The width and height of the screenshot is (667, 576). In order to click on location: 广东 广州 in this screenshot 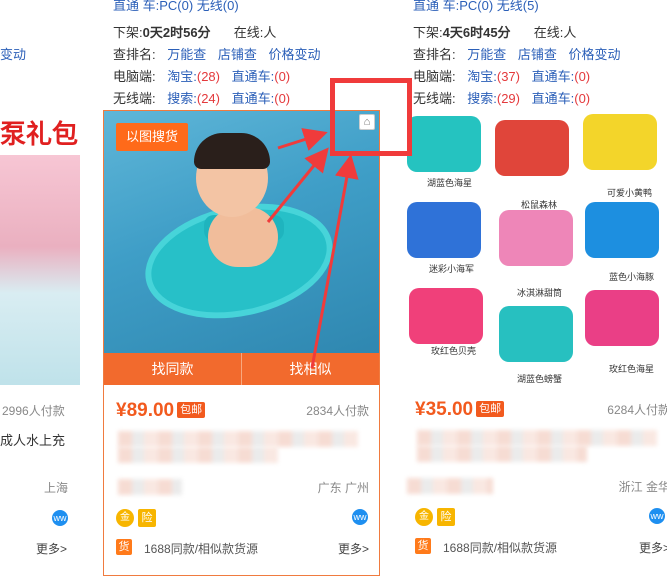, I will do `click(343, 488)`.